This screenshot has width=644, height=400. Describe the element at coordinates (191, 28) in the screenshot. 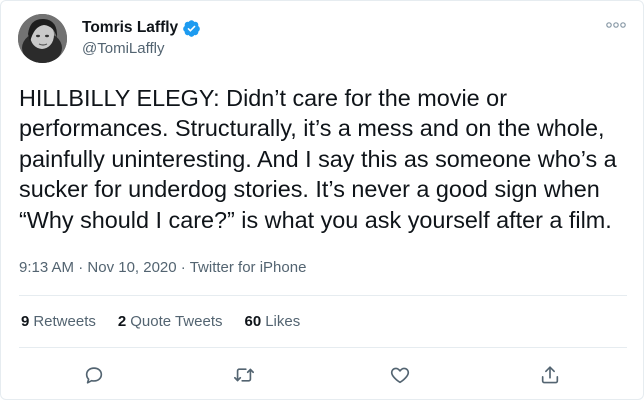

I see `verified-badge-icon` at that location.